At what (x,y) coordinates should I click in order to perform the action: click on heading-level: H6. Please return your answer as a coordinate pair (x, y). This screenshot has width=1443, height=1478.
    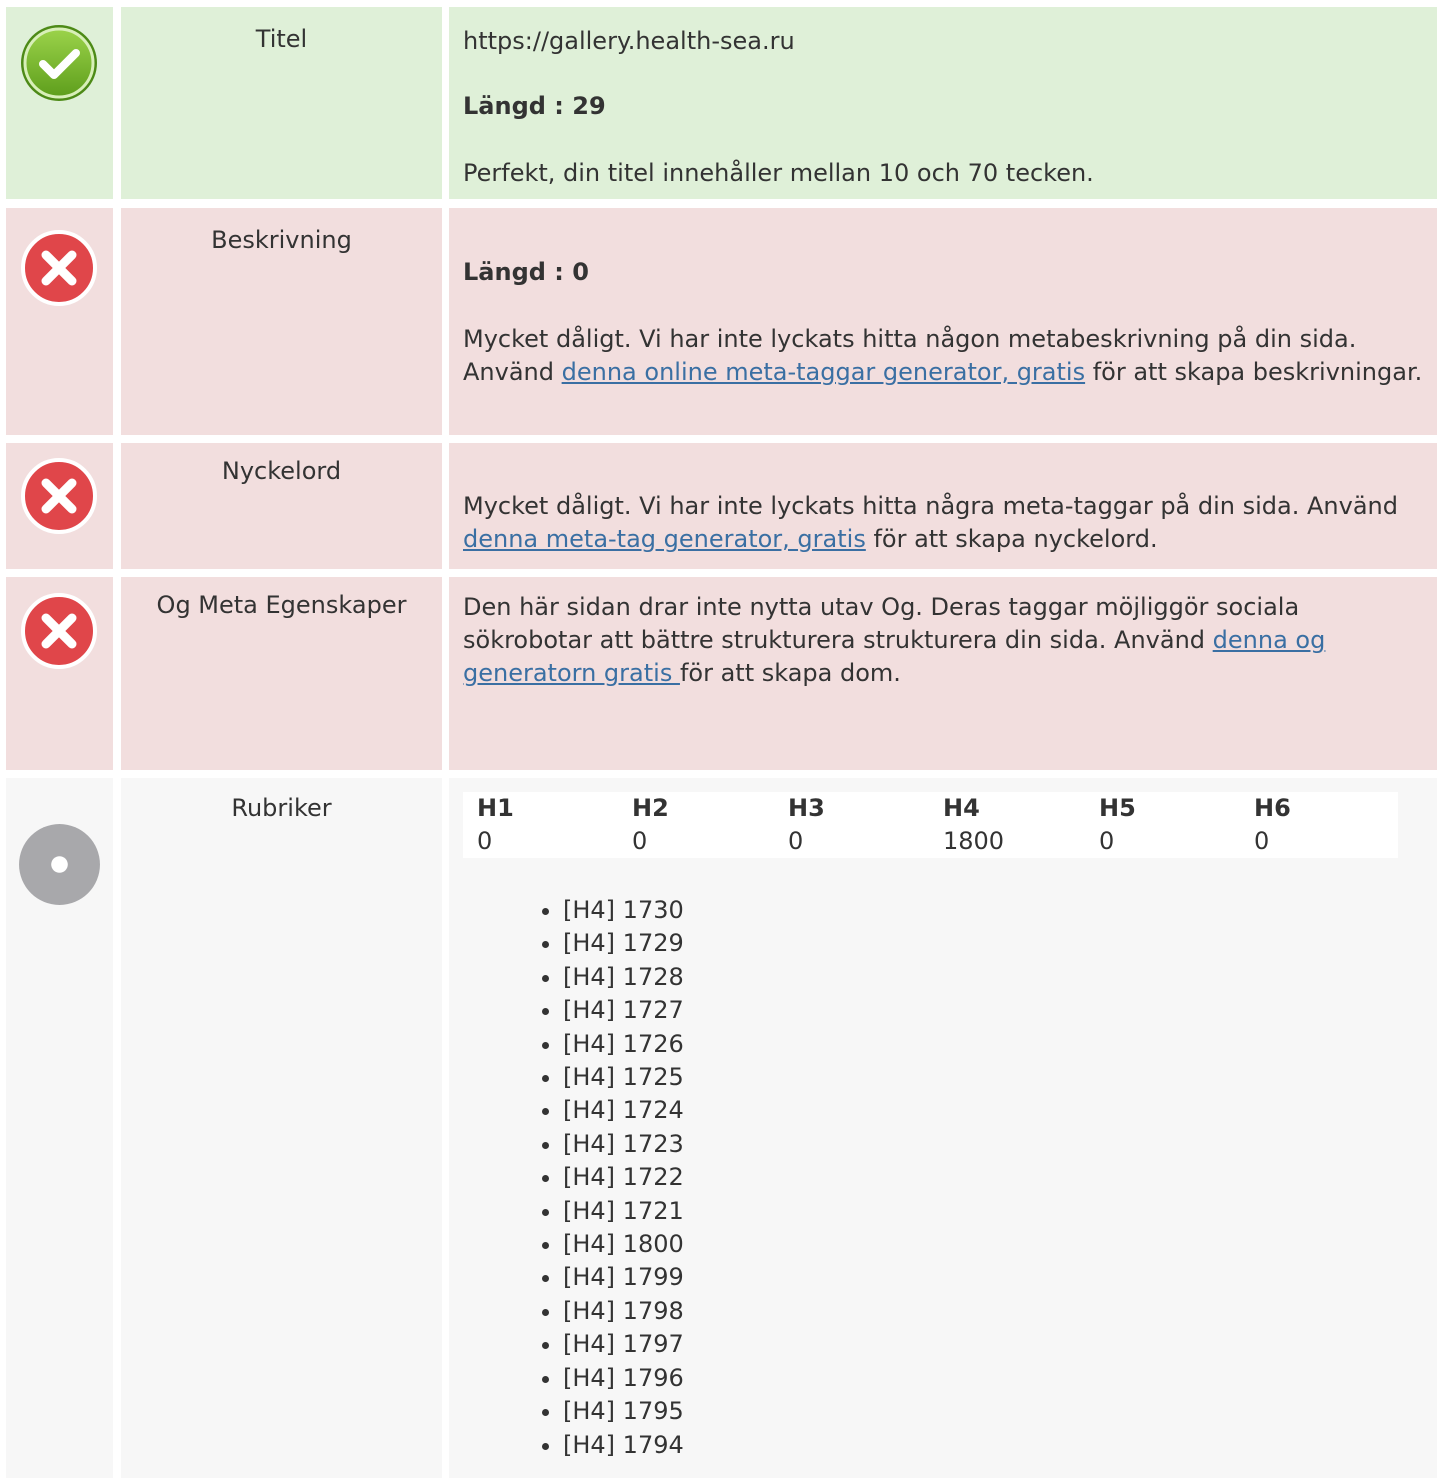
    Looking at the image, I should click on (1272, 808).